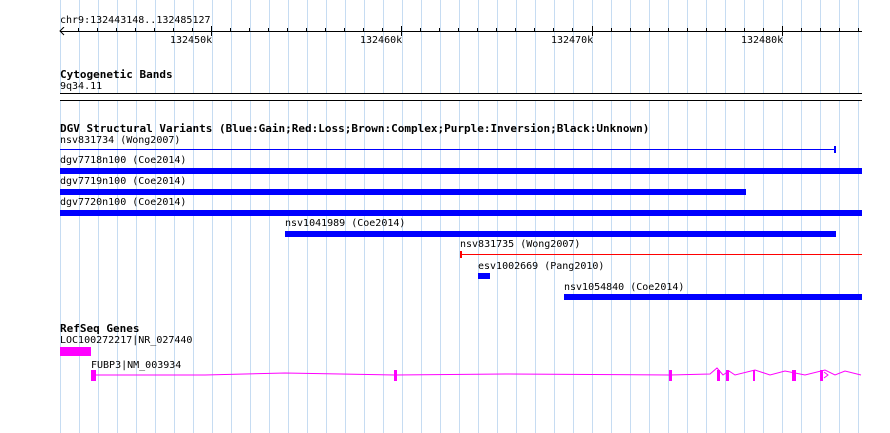 The width and height of the screenshot is (890, 433). I want to click on strand-arrow-icon, so click(826, 375).